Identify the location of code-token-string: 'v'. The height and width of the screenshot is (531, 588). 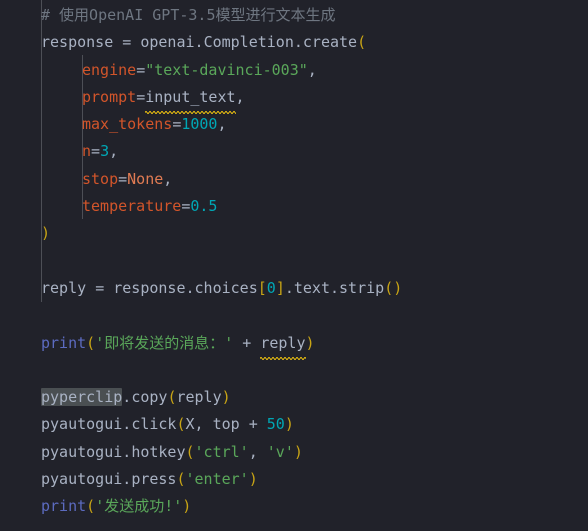
(280, 451).